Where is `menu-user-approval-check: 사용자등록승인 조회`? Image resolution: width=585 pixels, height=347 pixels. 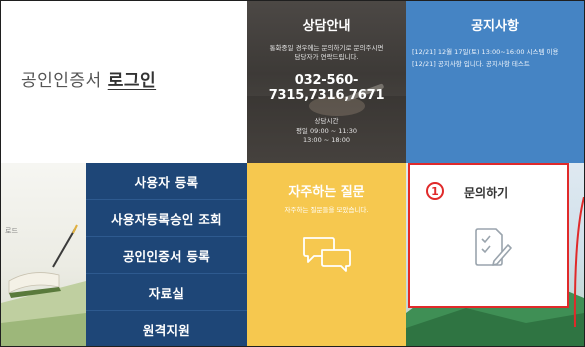
menu-user-approval-check: 사용자등록승인 조회 is located at coordinates (166, 218).